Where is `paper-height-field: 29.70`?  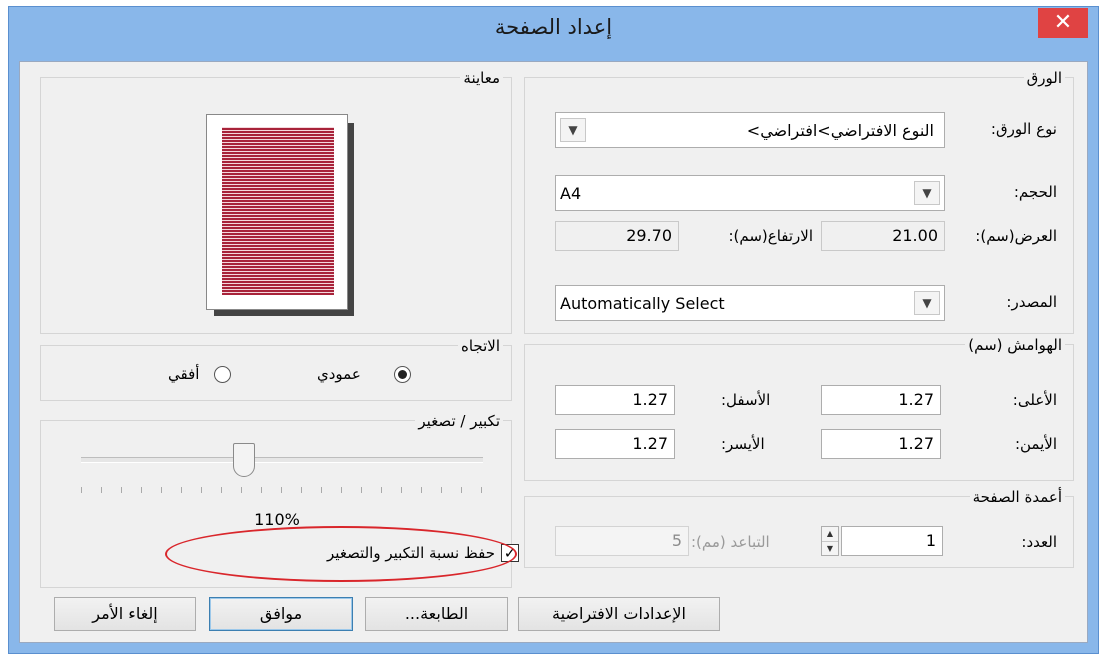 paper-height-field: 29.70 is located at coordinates (617, 236).